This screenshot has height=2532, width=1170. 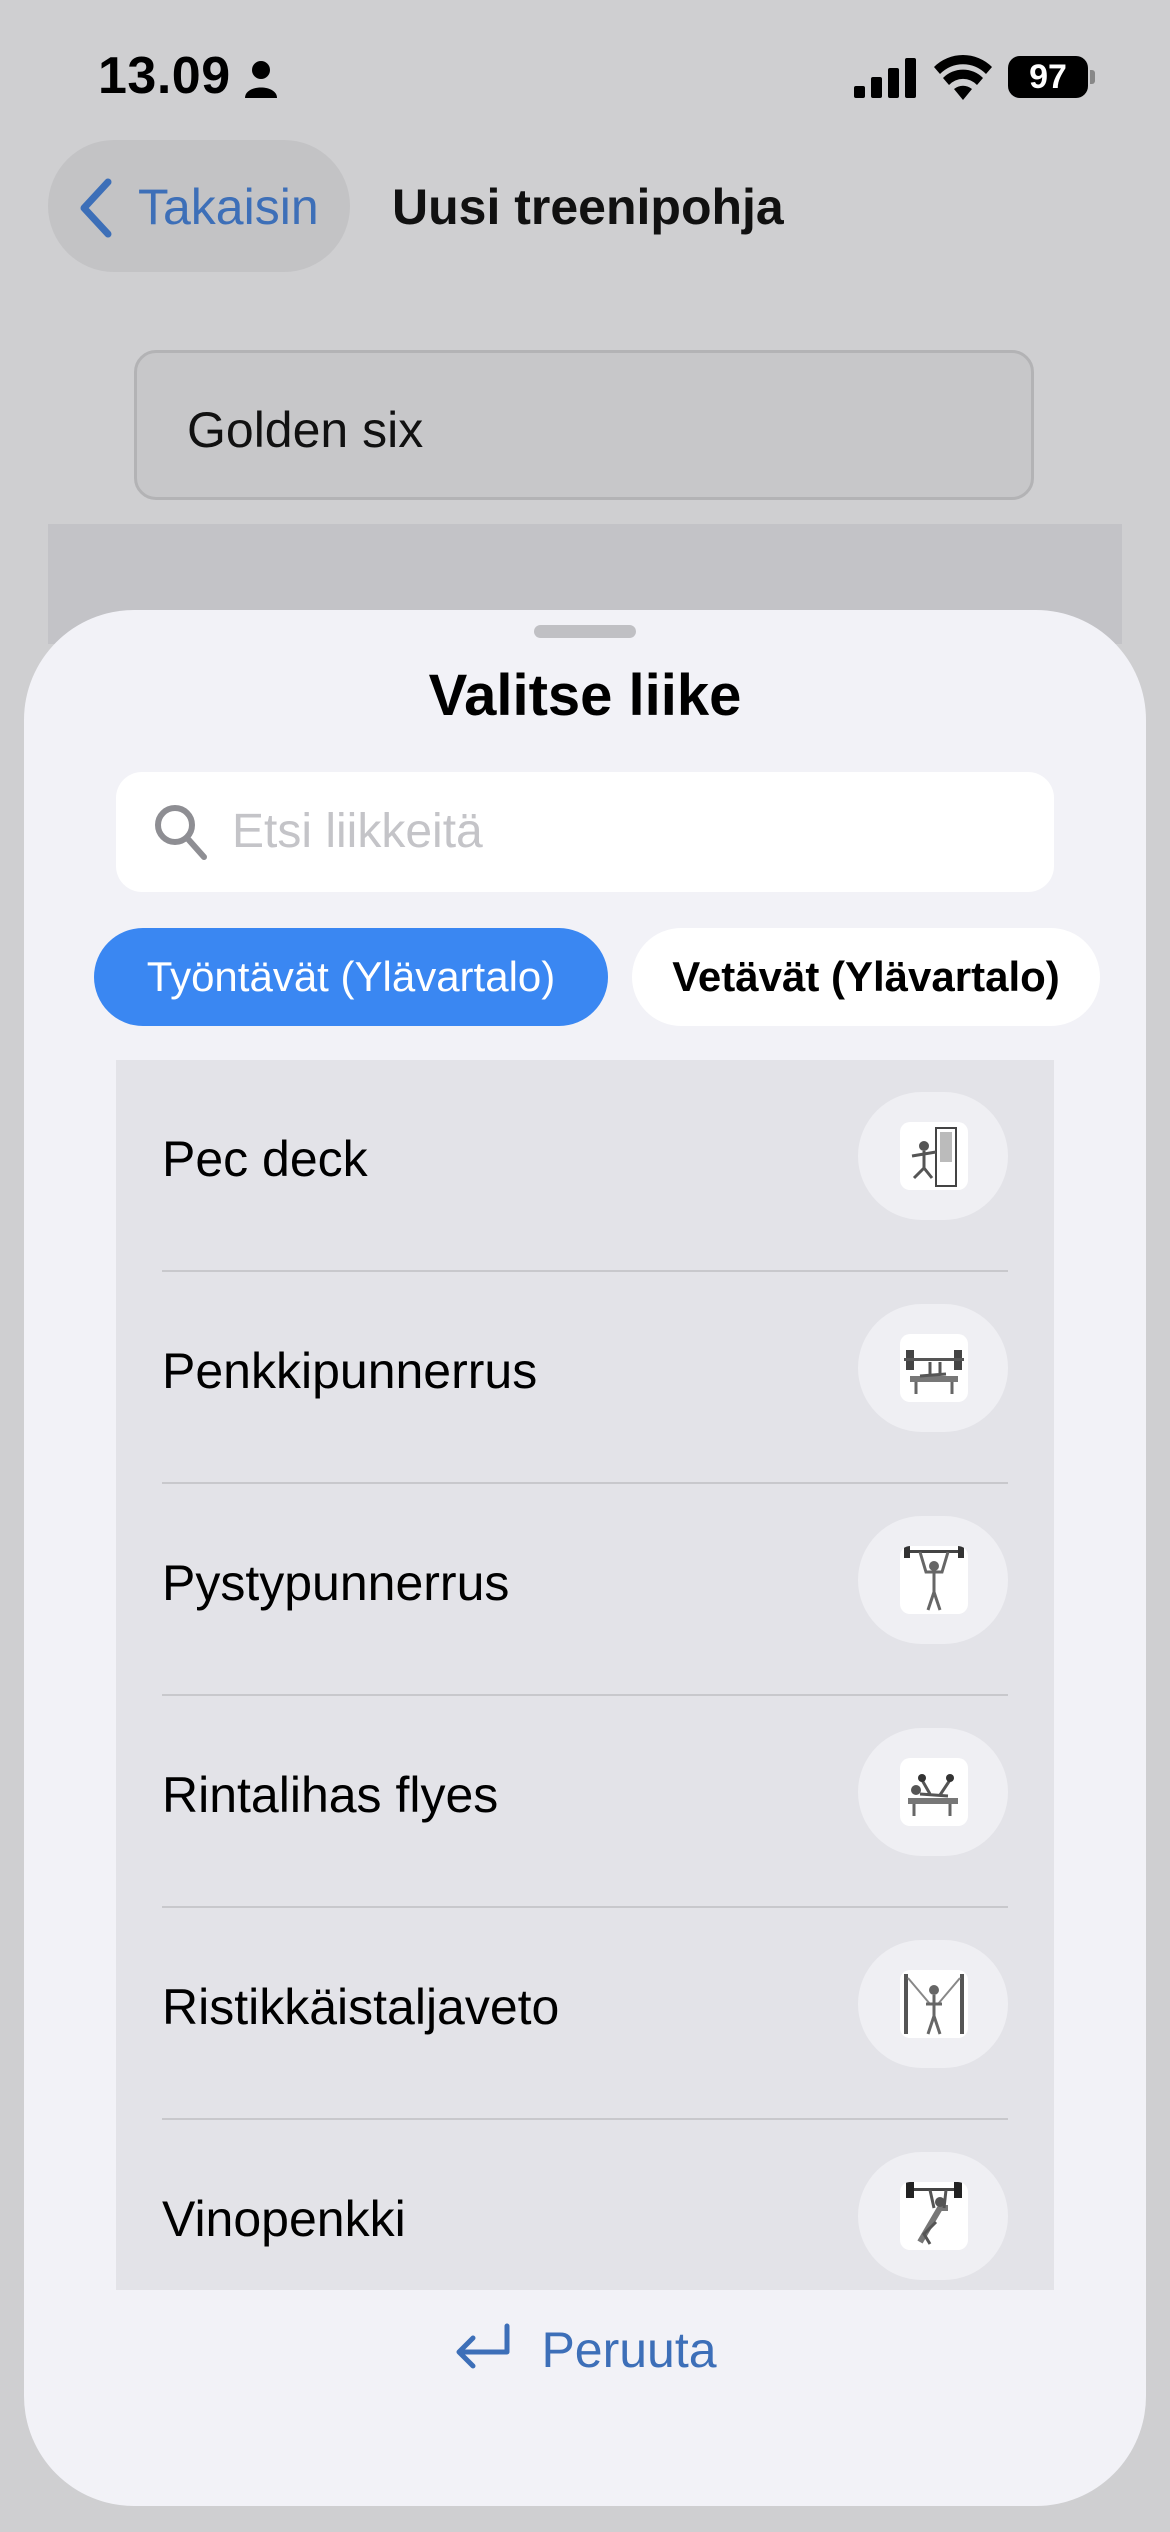 I want to click on status-bar: 13.09 97, so click(x=585, y=75).